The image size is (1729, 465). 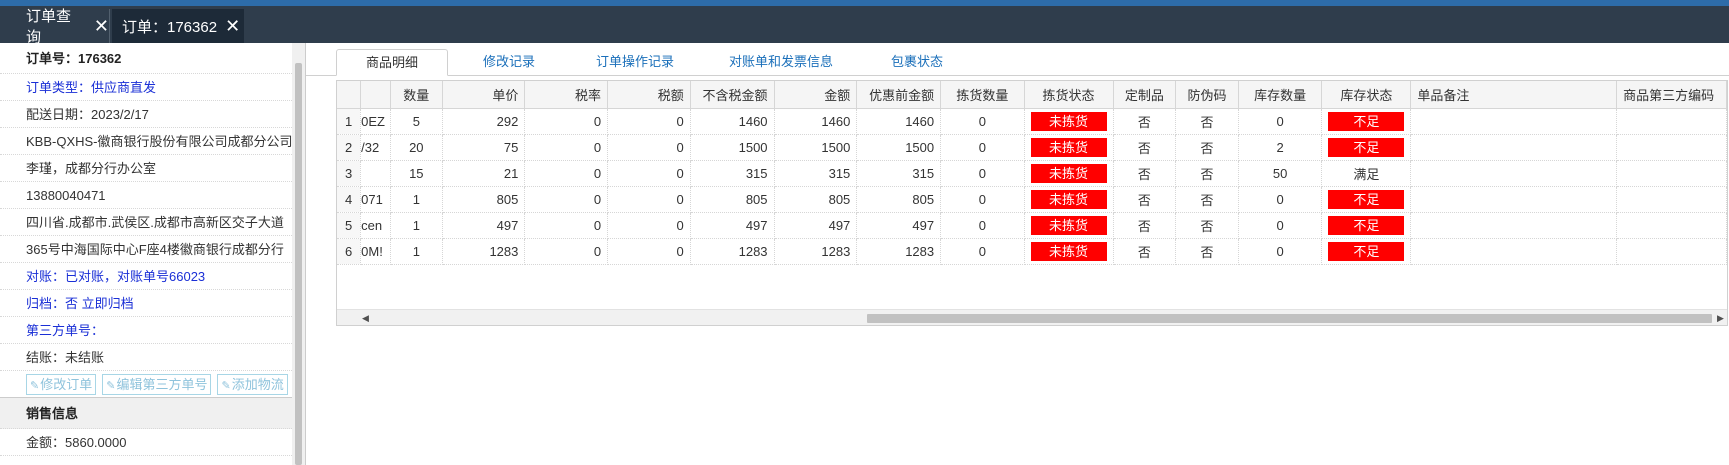 What do you see at coordinates (649, 95) in the screenshot?
I see `col-header-tax: 税额` at bounding box center [649, 95].